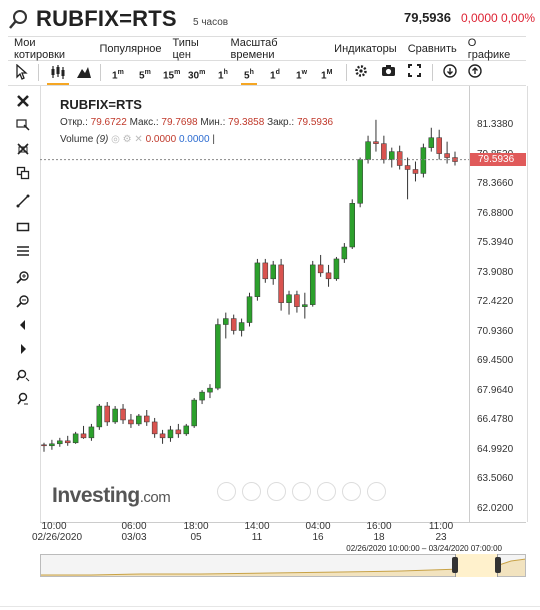 The image size is (540, 610). I want to click on scroll-end-icon, so click(351, 491).